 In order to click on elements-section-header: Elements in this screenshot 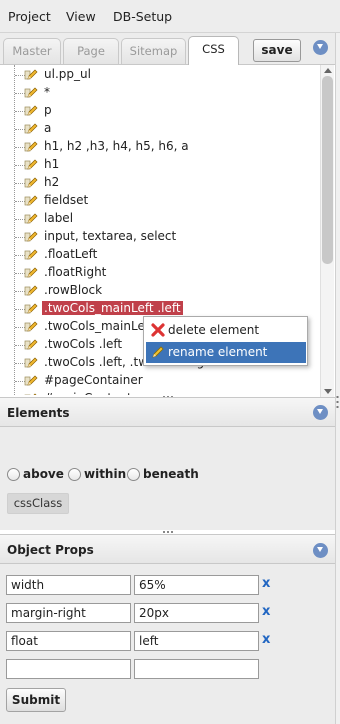, I will do `click(167, 412)`.